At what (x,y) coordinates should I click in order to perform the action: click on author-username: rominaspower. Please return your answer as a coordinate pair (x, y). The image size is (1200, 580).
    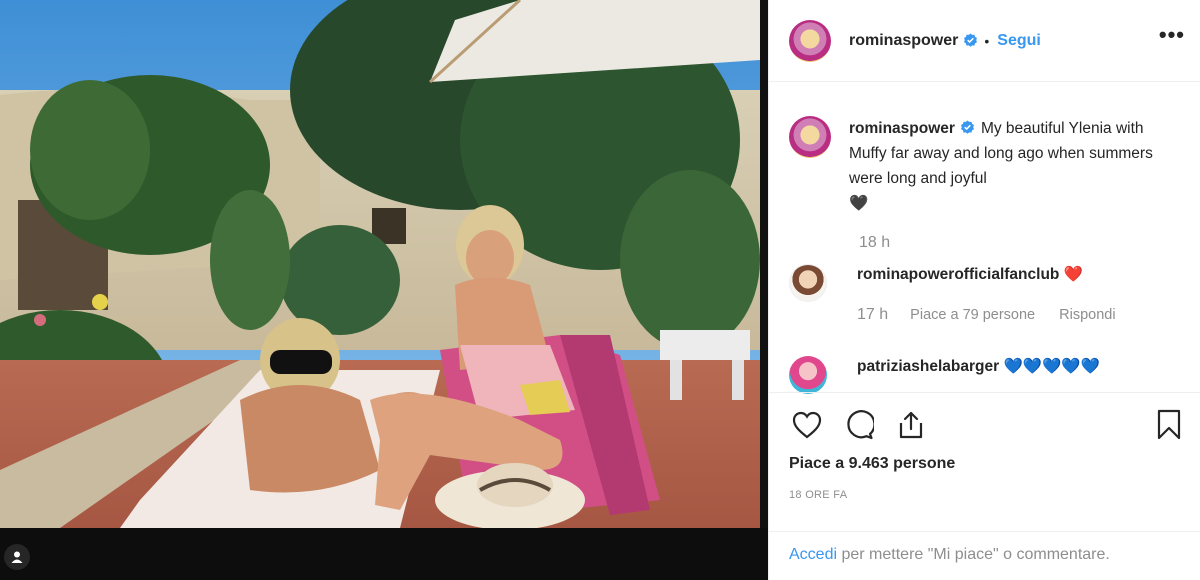
    Looking at the image, I should click on (903, 41).